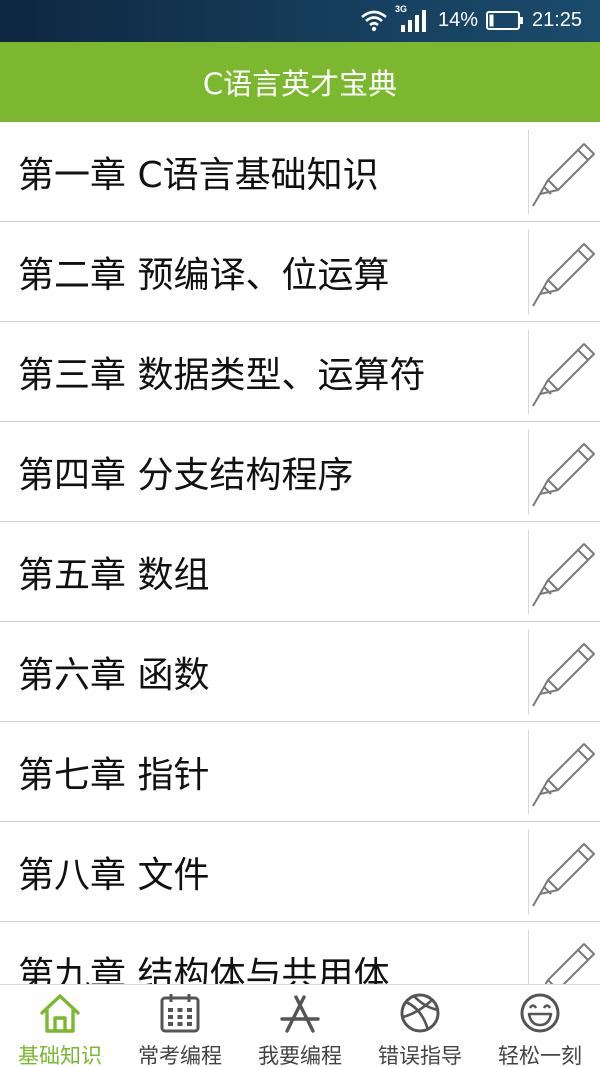 Image resolution: width=600 pixels, height=1067 pixels. What do you see at coordinates (180, 1013) in the screenshot?
I see `calendar-icon` at bounding box center [180, 1013].